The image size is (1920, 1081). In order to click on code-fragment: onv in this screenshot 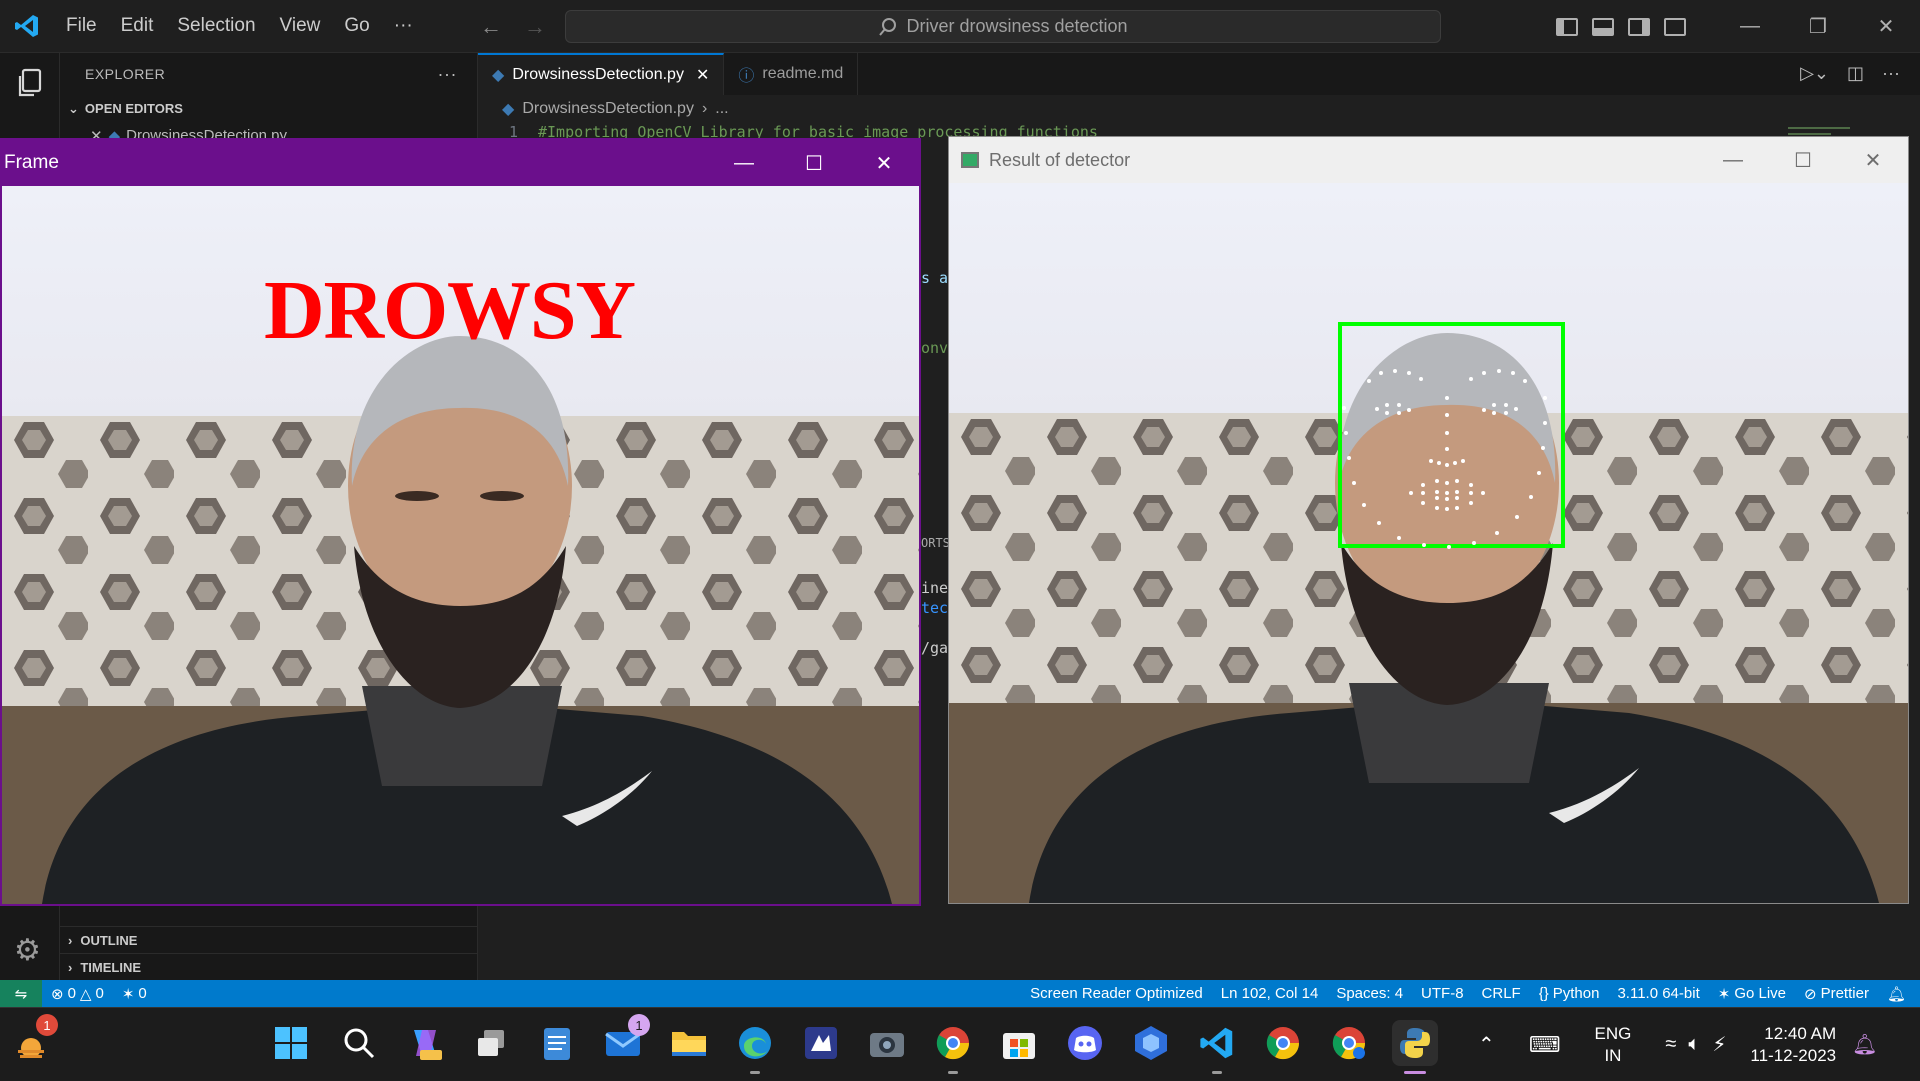, I will do `click(935, 348)`.